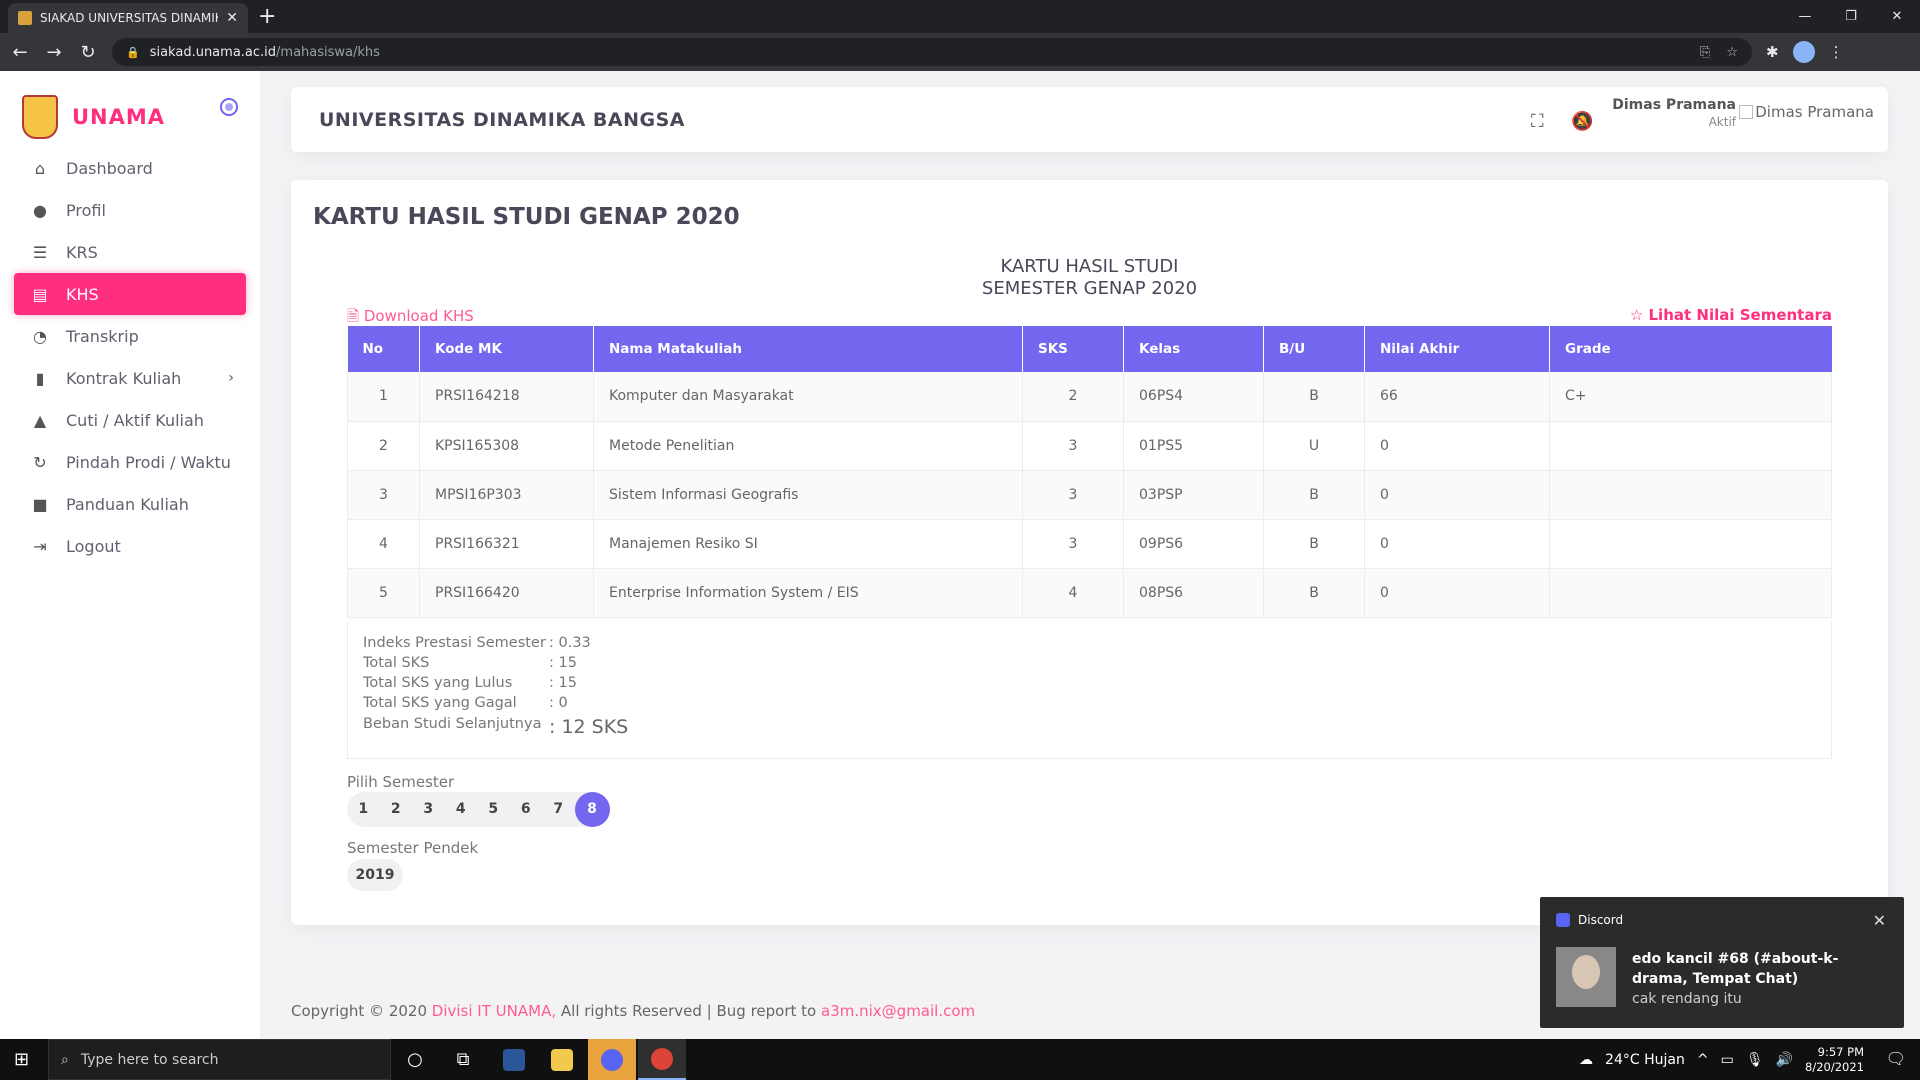 The image size is (1920, 1080). I want to click on profile-avatar-icon, so click(1803, 52).